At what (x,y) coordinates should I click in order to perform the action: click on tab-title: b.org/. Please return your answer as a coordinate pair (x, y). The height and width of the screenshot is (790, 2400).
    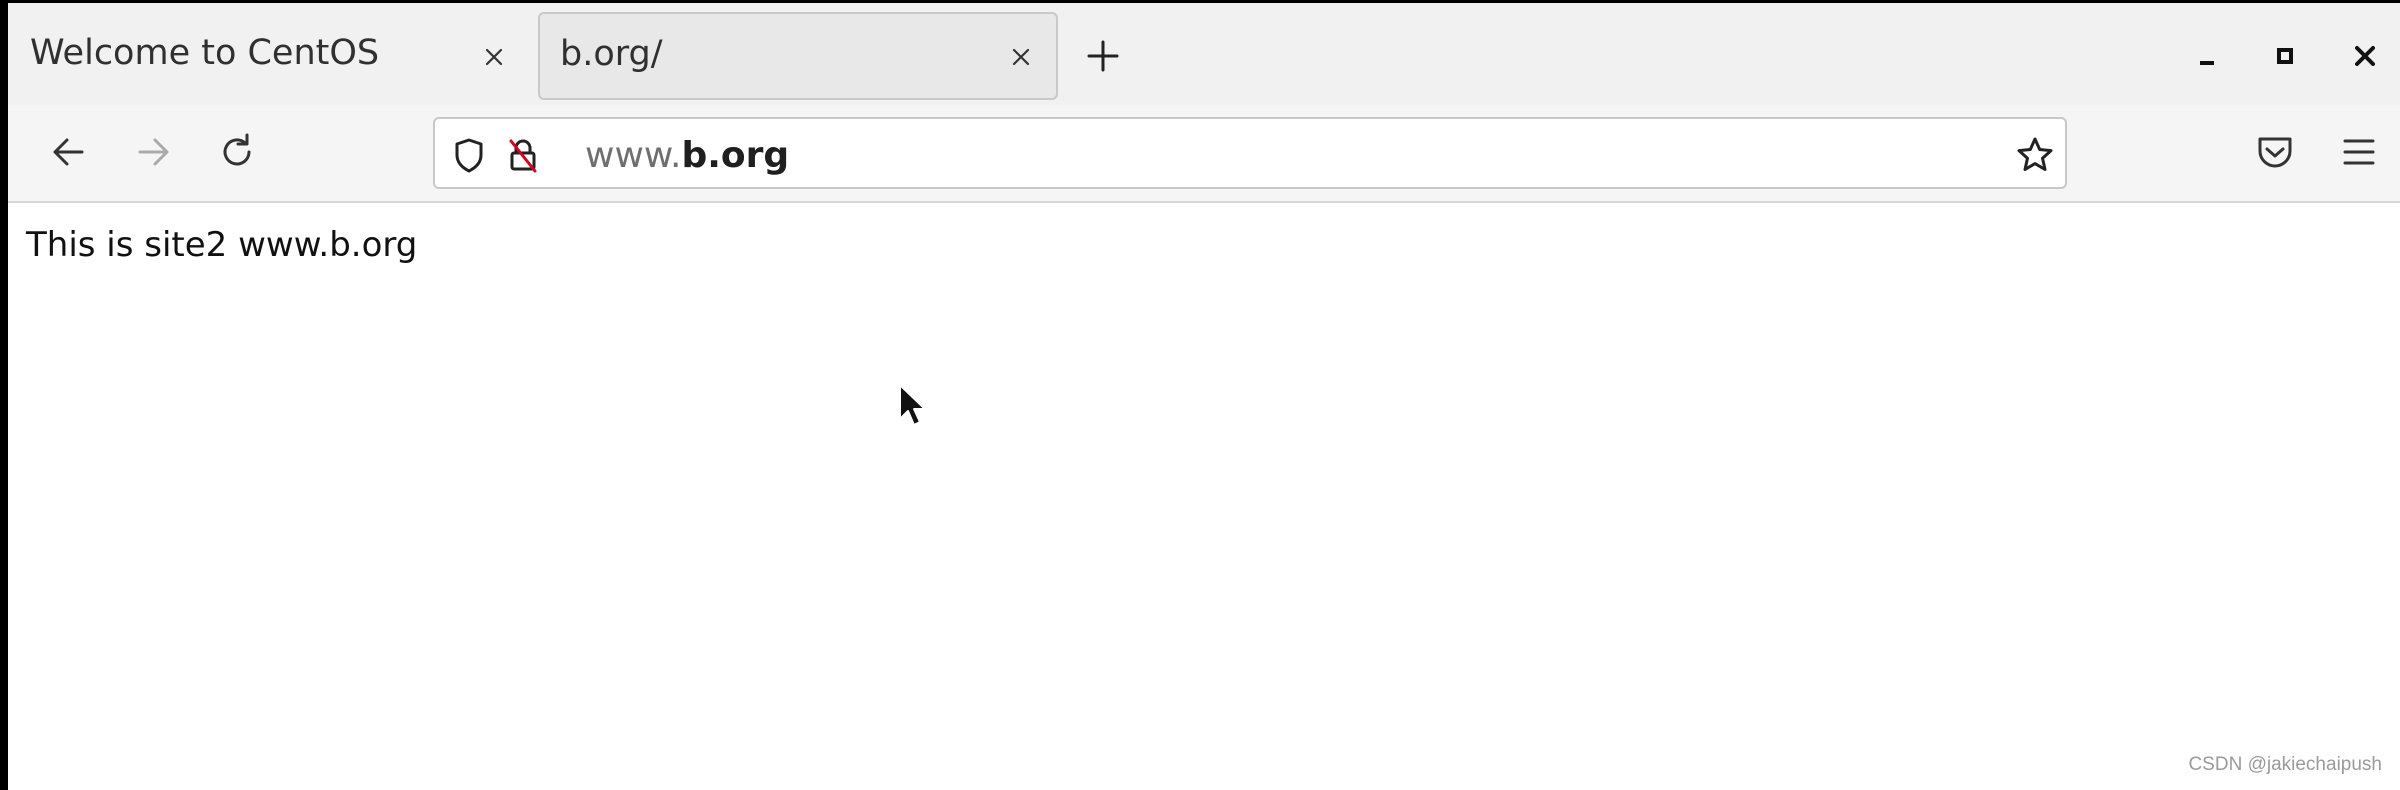
    Looking at the image, I should click on (611, 54).